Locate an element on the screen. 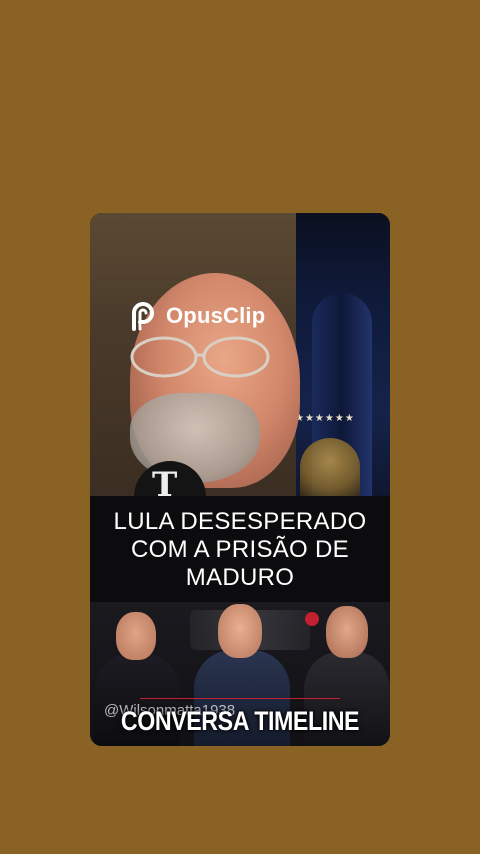 This screenshot has height=854, width=480. thumbnail-title: CONVERSA TIMELINE is located at coordinates (240, 721).